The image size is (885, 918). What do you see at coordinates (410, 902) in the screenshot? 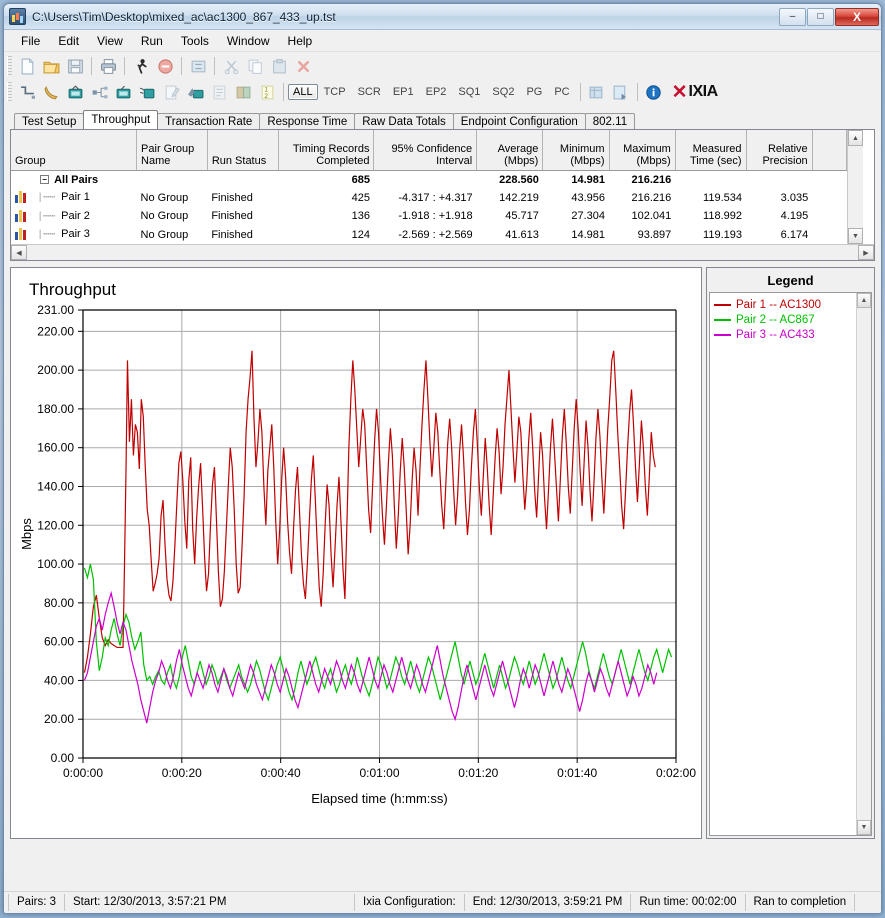
I see `status-configuration: Ixia Configuration:` at bounding box center [410, 902].